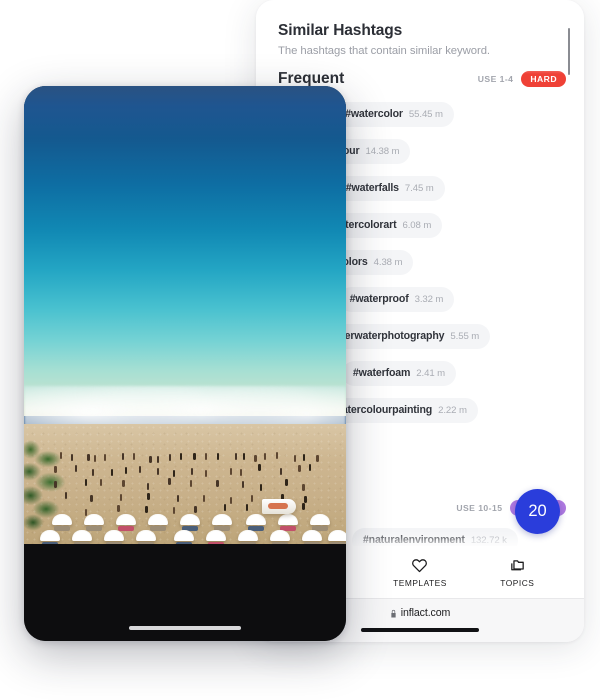 The height and width of the screenshot is (700, 600). What do you see at coordinates (374, 114) in the screenshot?
I see `hashtag-name: #watercolor` at bounding box center [374, 114].